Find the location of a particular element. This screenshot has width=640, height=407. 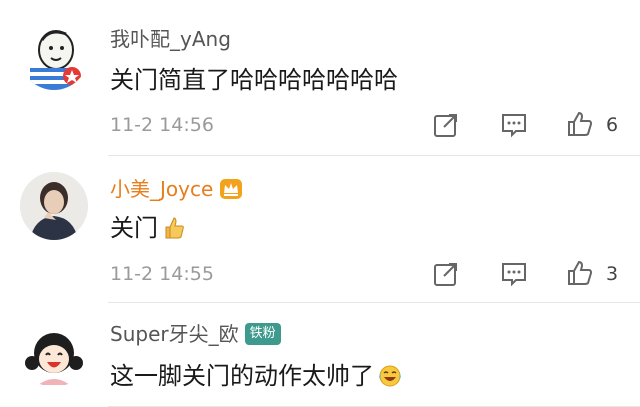

thumbs-up-emoji is located at coordinates (174, 228).